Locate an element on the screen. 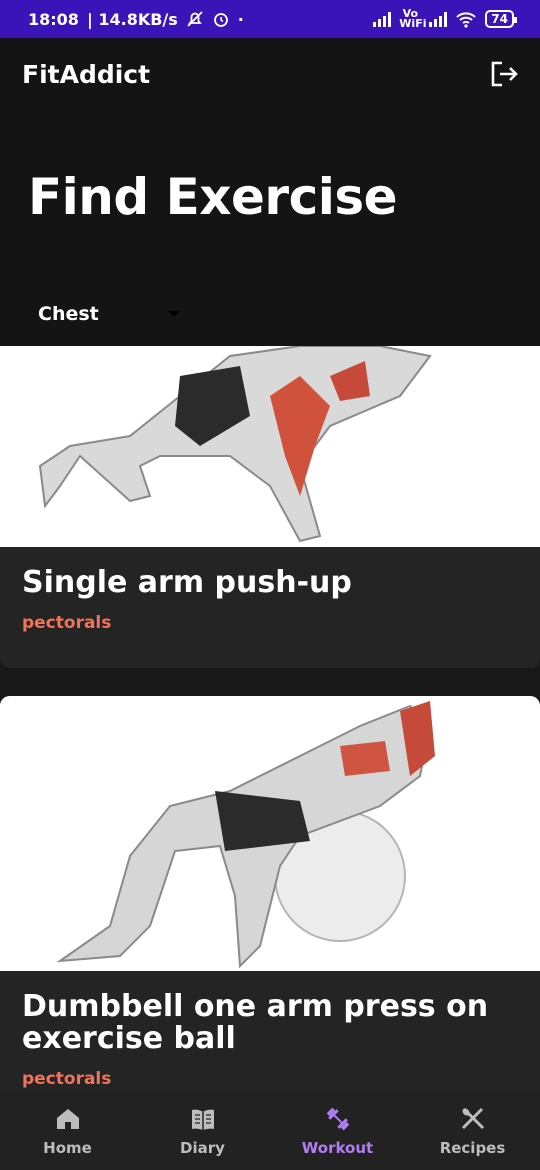  utensils-icon is located at coordinates (472, 1118).